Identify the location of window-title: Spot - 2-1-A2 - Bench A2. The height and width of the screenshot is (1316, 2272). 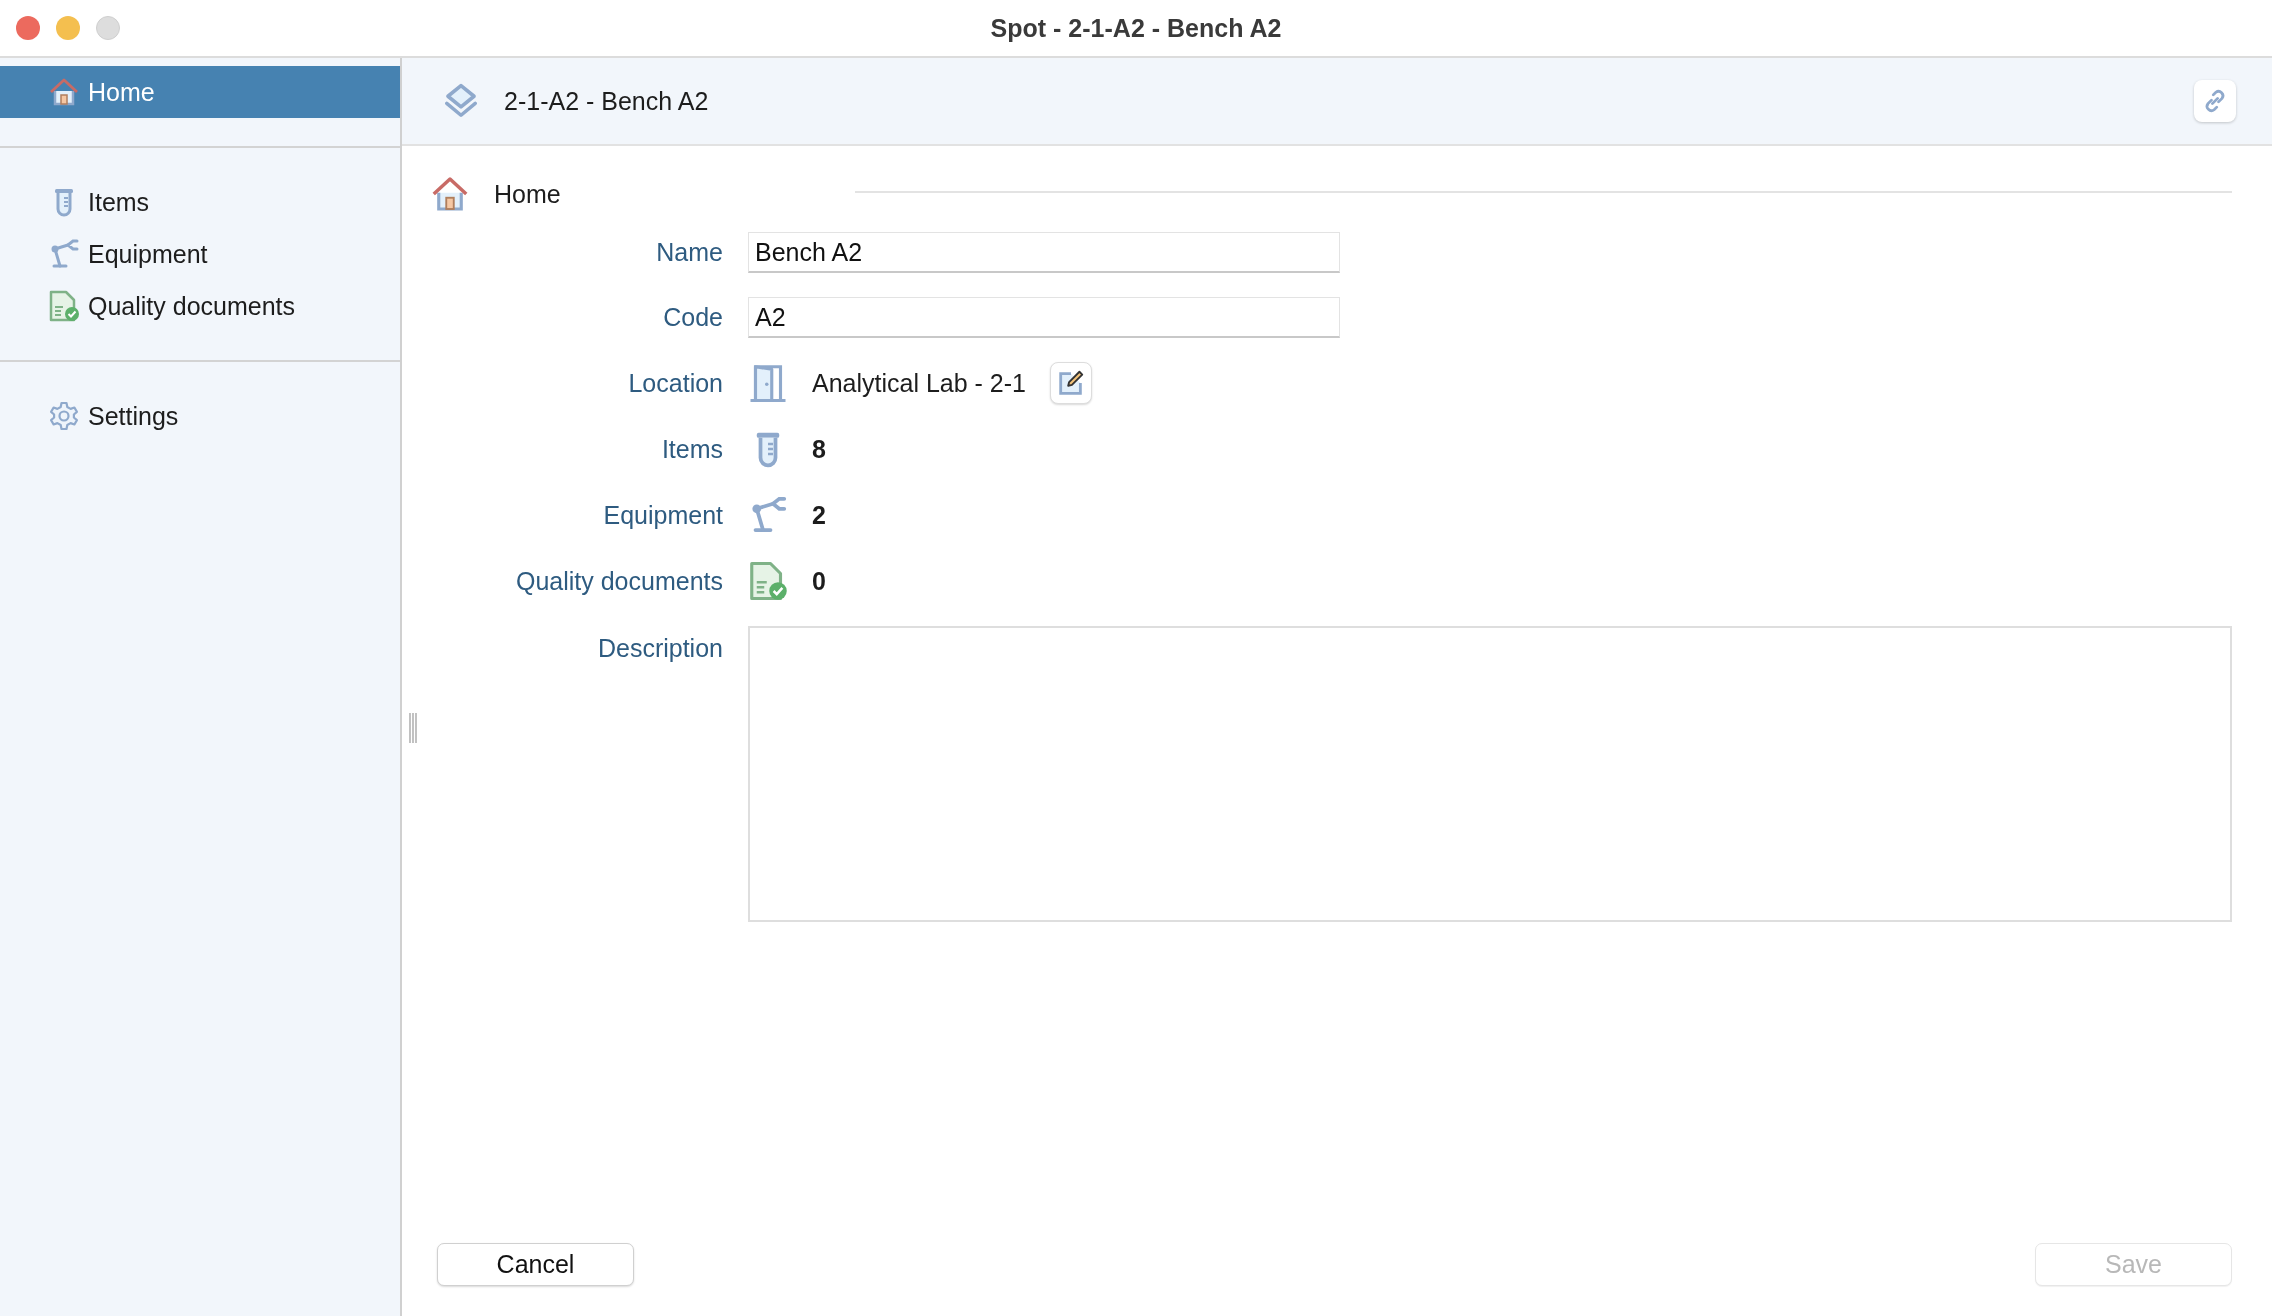
(1136, 28).